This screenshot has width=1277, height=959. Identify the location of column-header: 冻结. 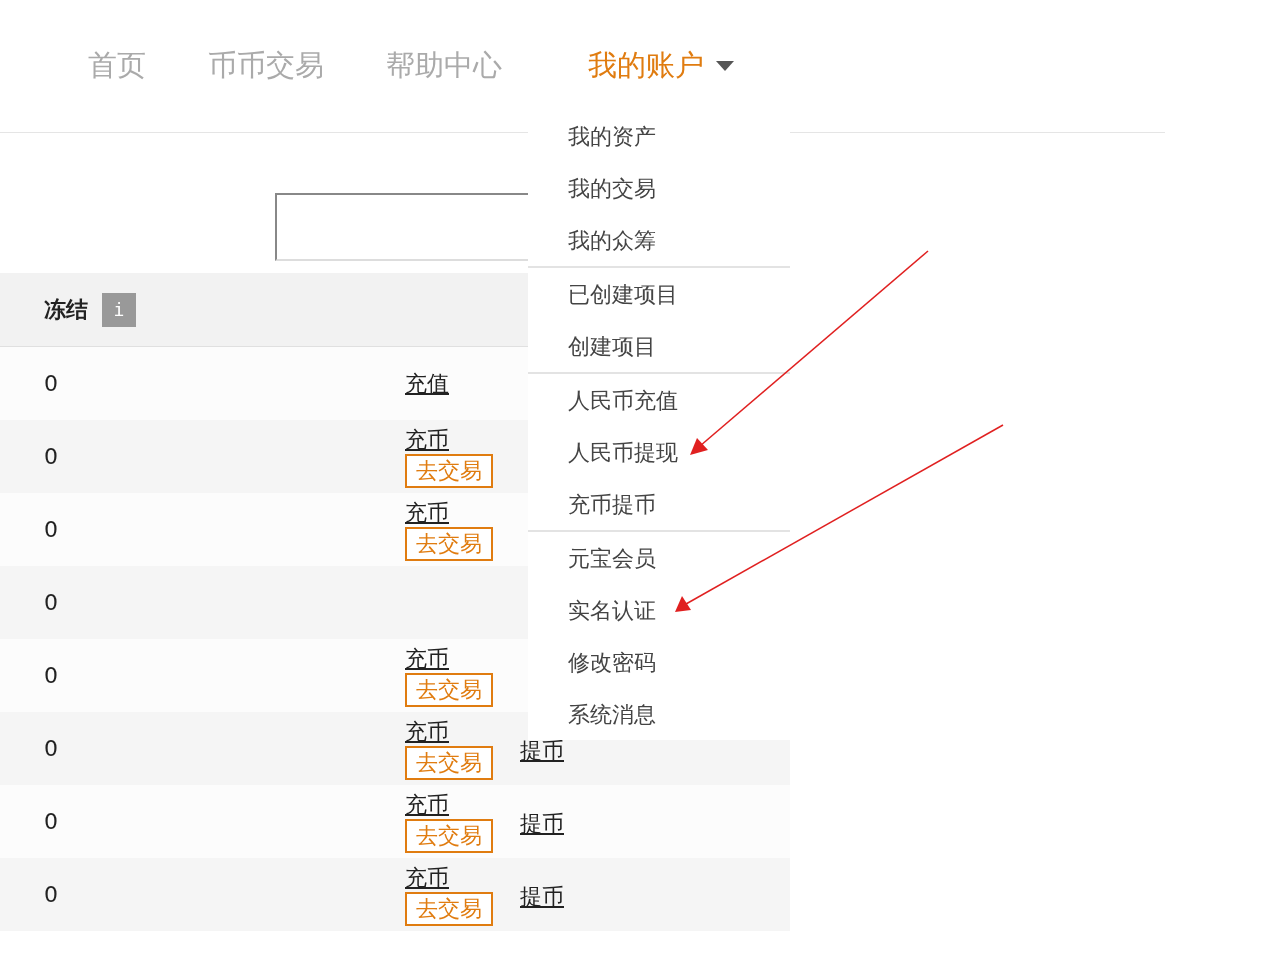
(66, 310).